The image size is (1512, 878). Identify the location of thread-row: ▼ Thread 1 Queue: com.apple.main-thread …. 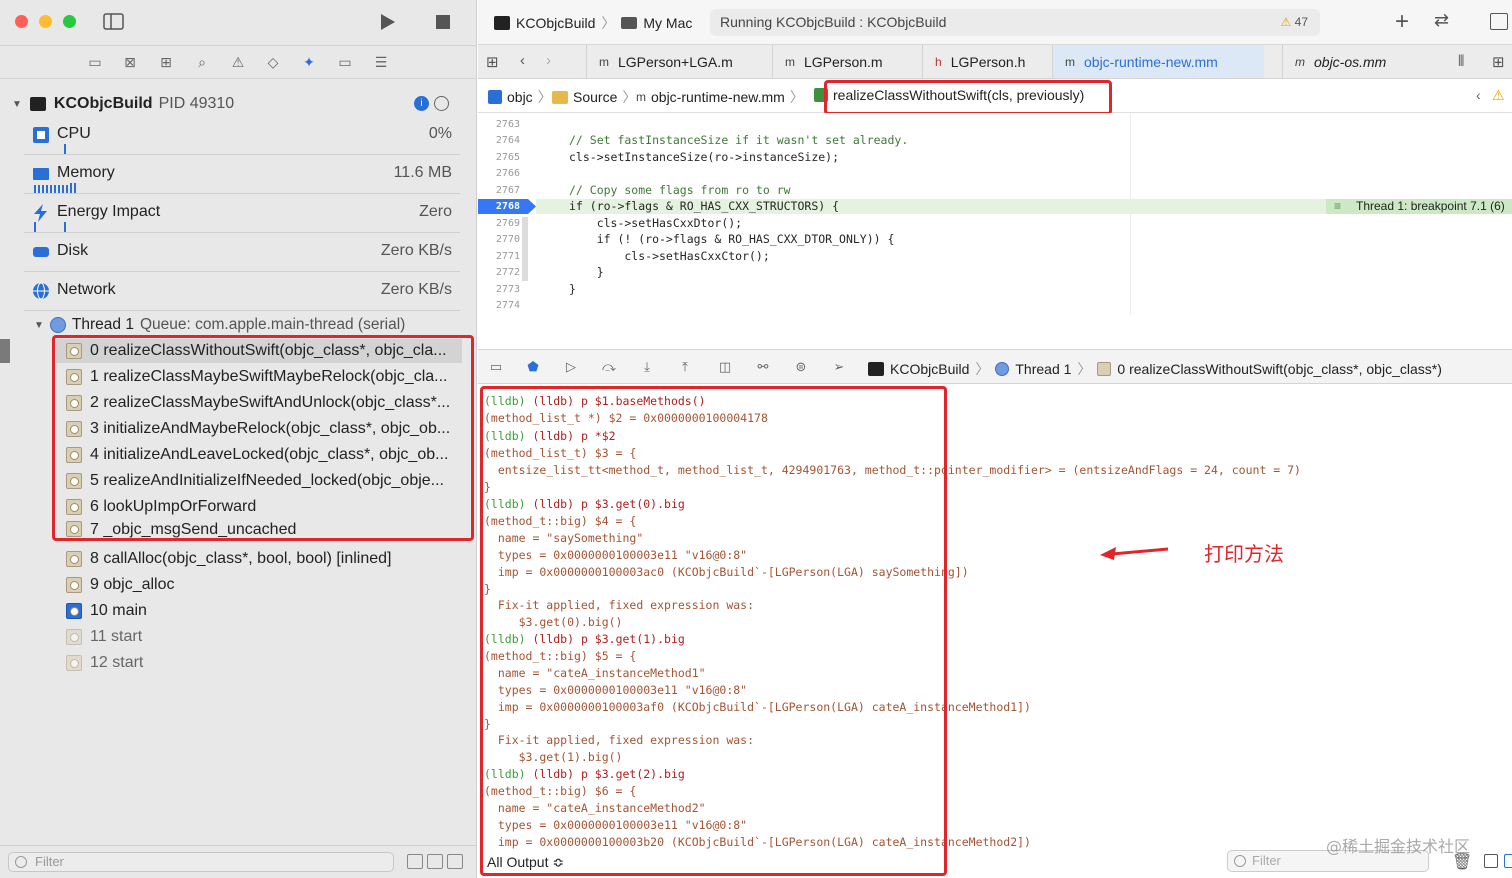
(219, 325).